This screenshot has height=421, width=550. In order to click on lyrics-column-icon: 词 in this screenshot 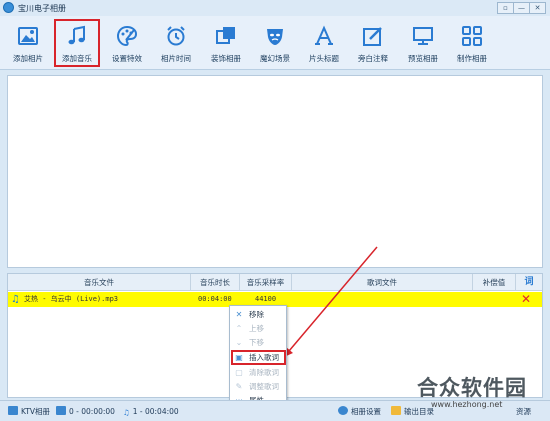, I will do `click(529, 282)`.